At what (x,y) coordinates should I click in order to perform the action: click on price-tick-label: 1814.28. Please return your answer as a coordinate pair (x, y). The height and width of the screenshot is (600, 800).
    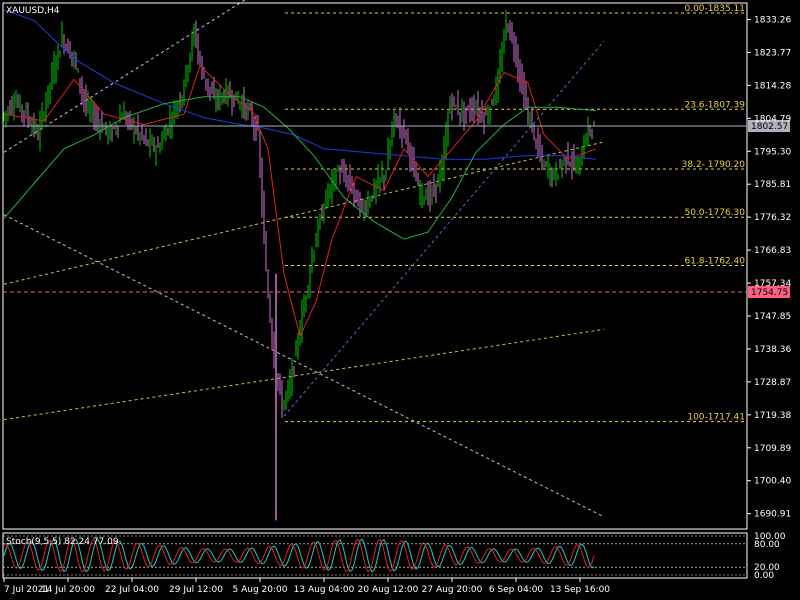
    Looking at the image, I should click on (772, 86).